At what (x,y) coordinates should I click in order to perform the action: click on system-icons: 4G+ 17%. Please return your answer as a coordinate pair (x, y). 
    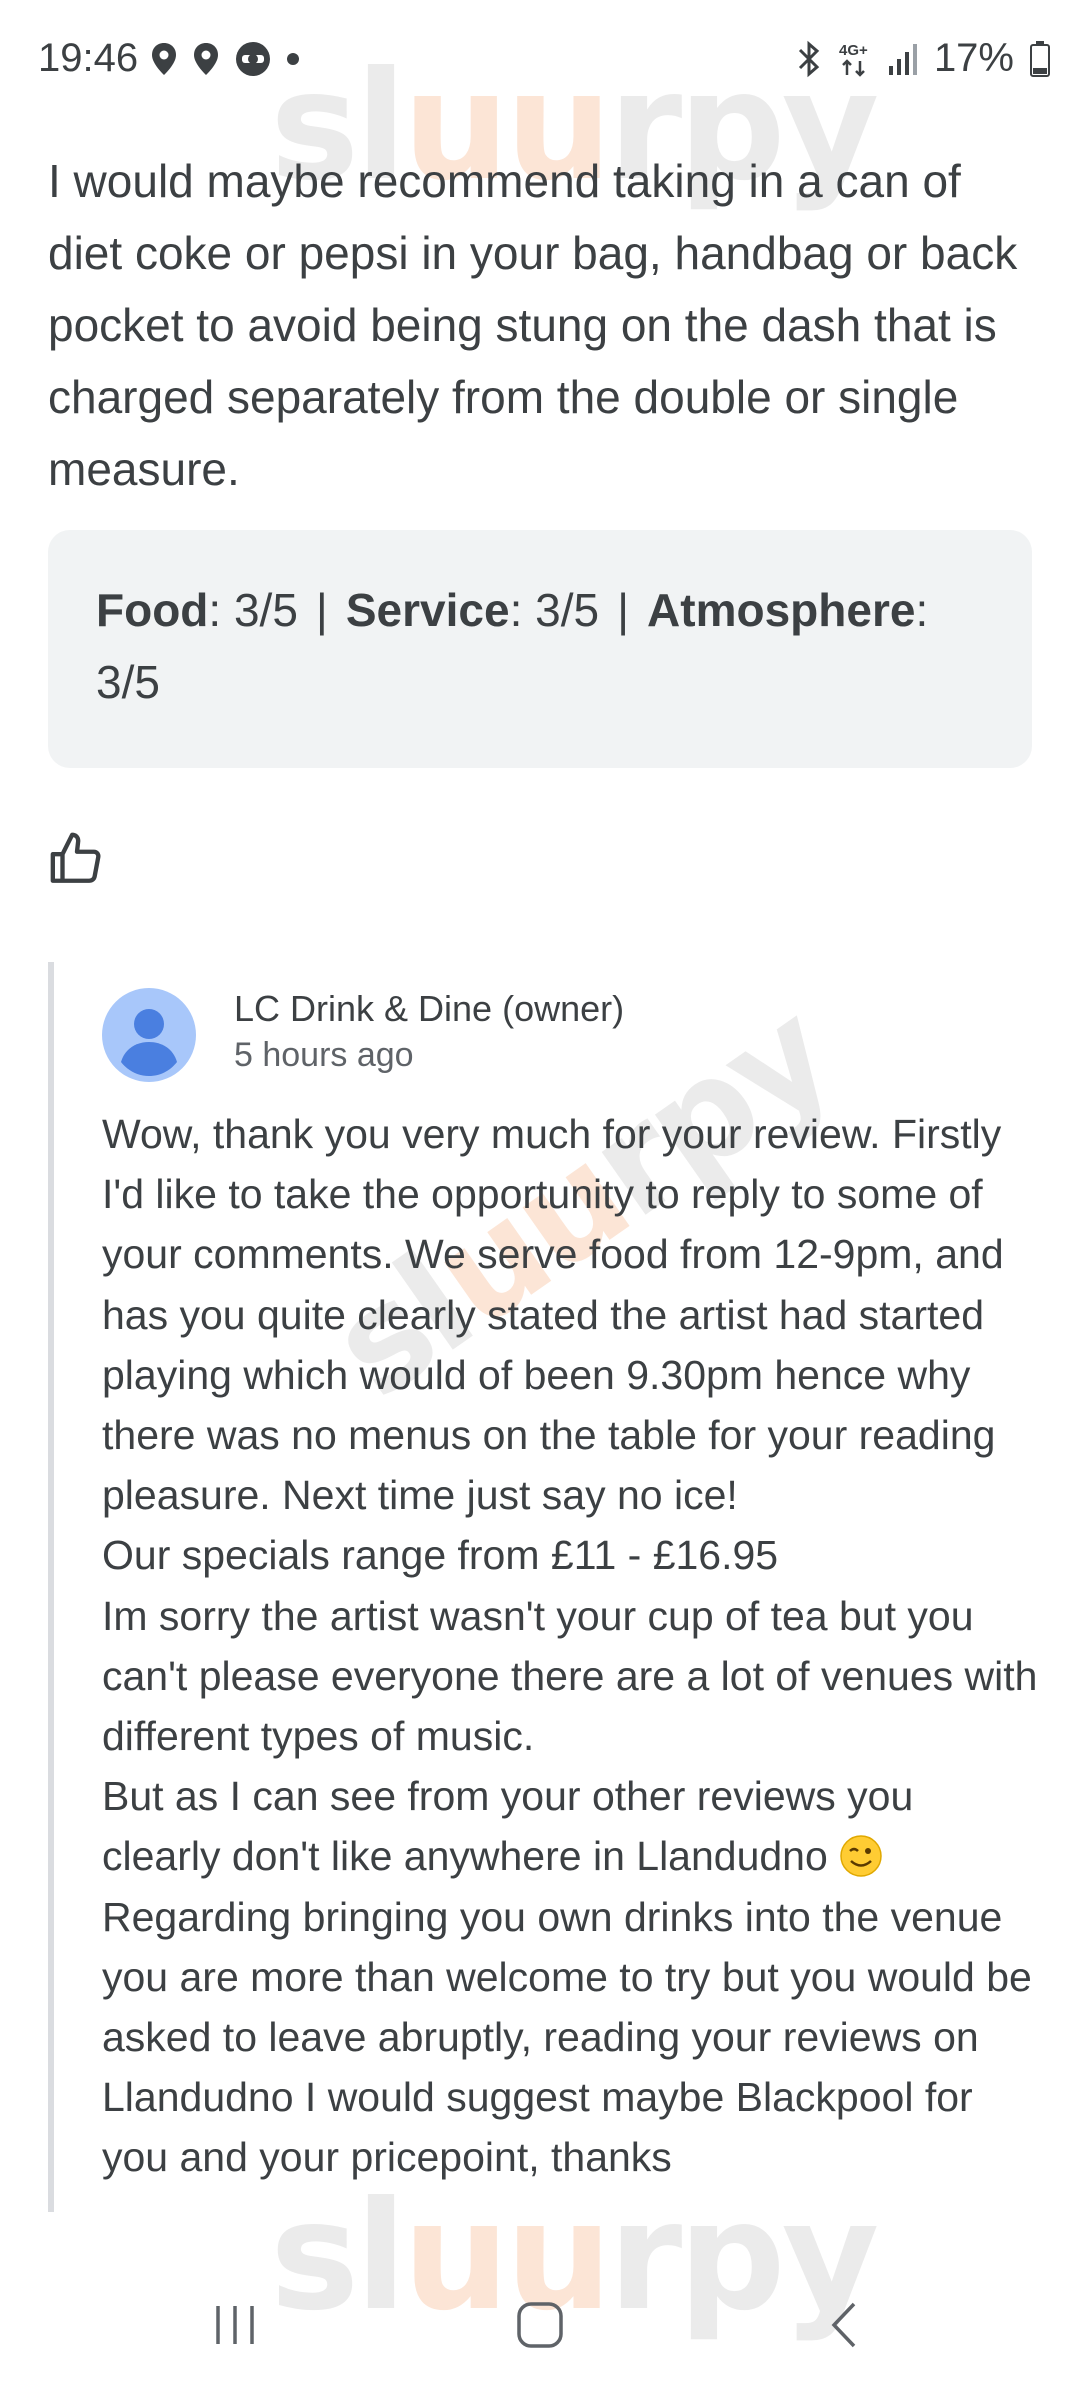
    Looking at the image, I should click on (923, 58).